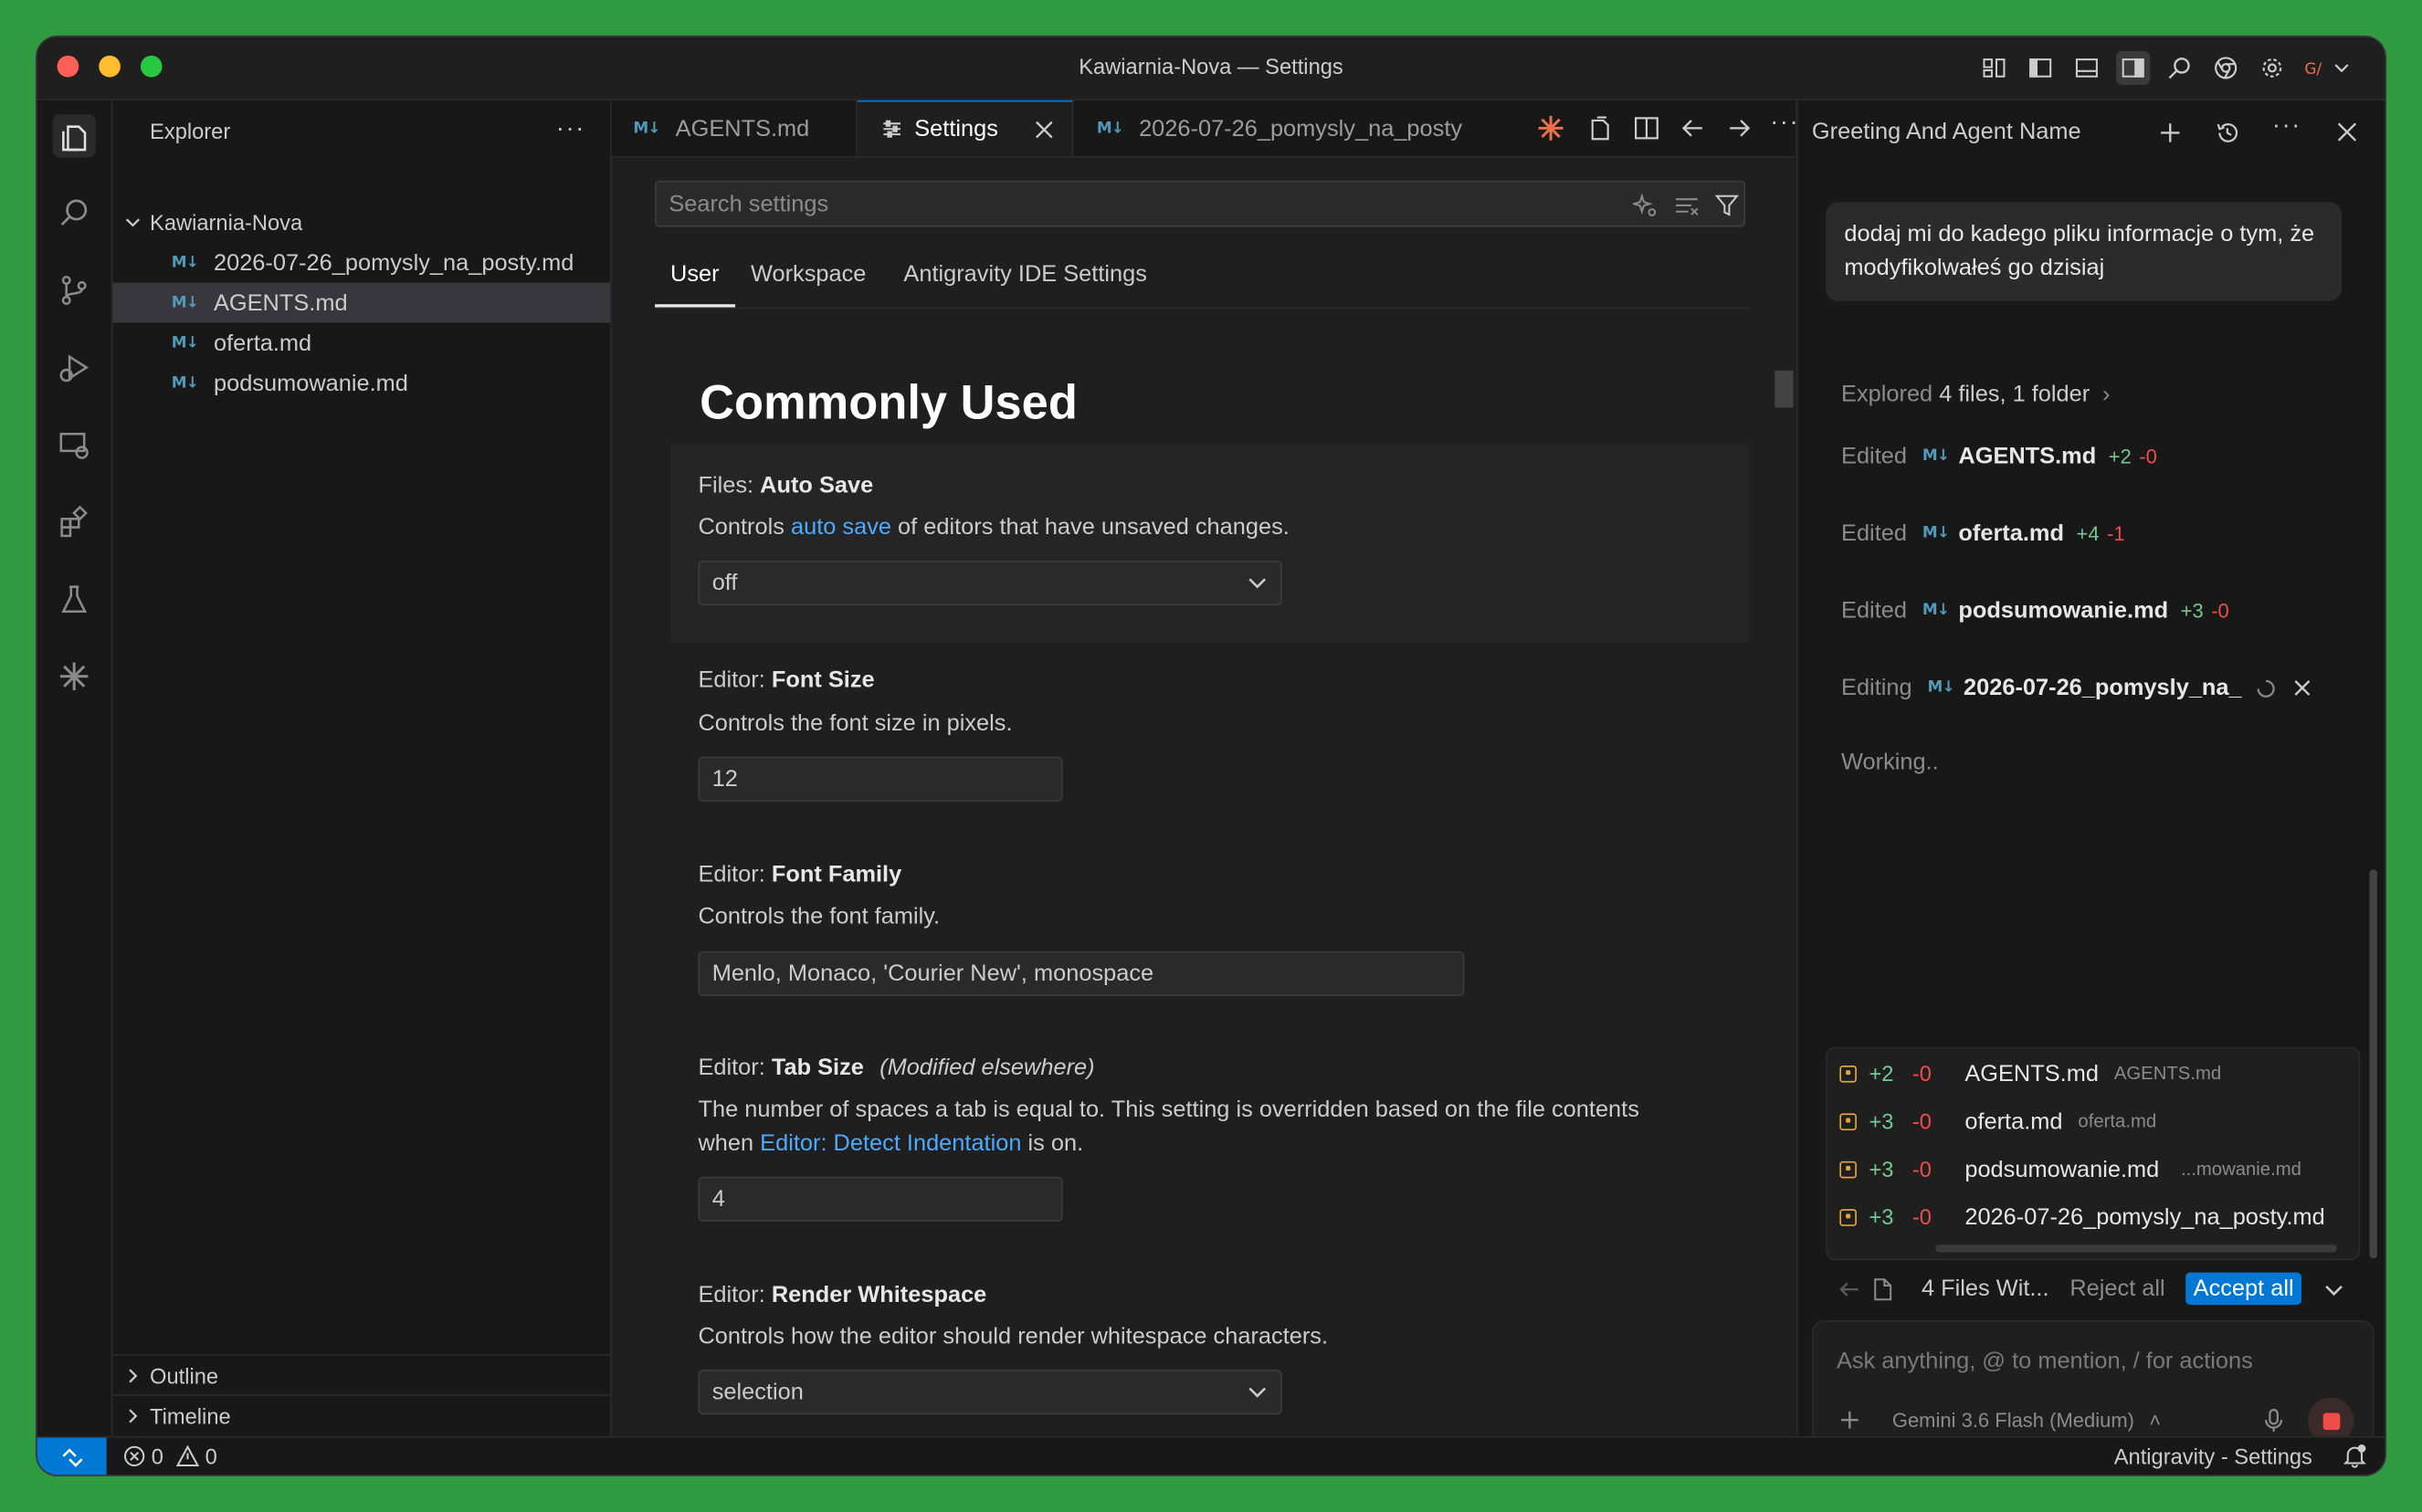 The image size is (2422, 1512). What do you see at coordinates (990, 1392) in the screenshot?
I see `render-whitespace-select: selection` at bounding box center [990, 1392].